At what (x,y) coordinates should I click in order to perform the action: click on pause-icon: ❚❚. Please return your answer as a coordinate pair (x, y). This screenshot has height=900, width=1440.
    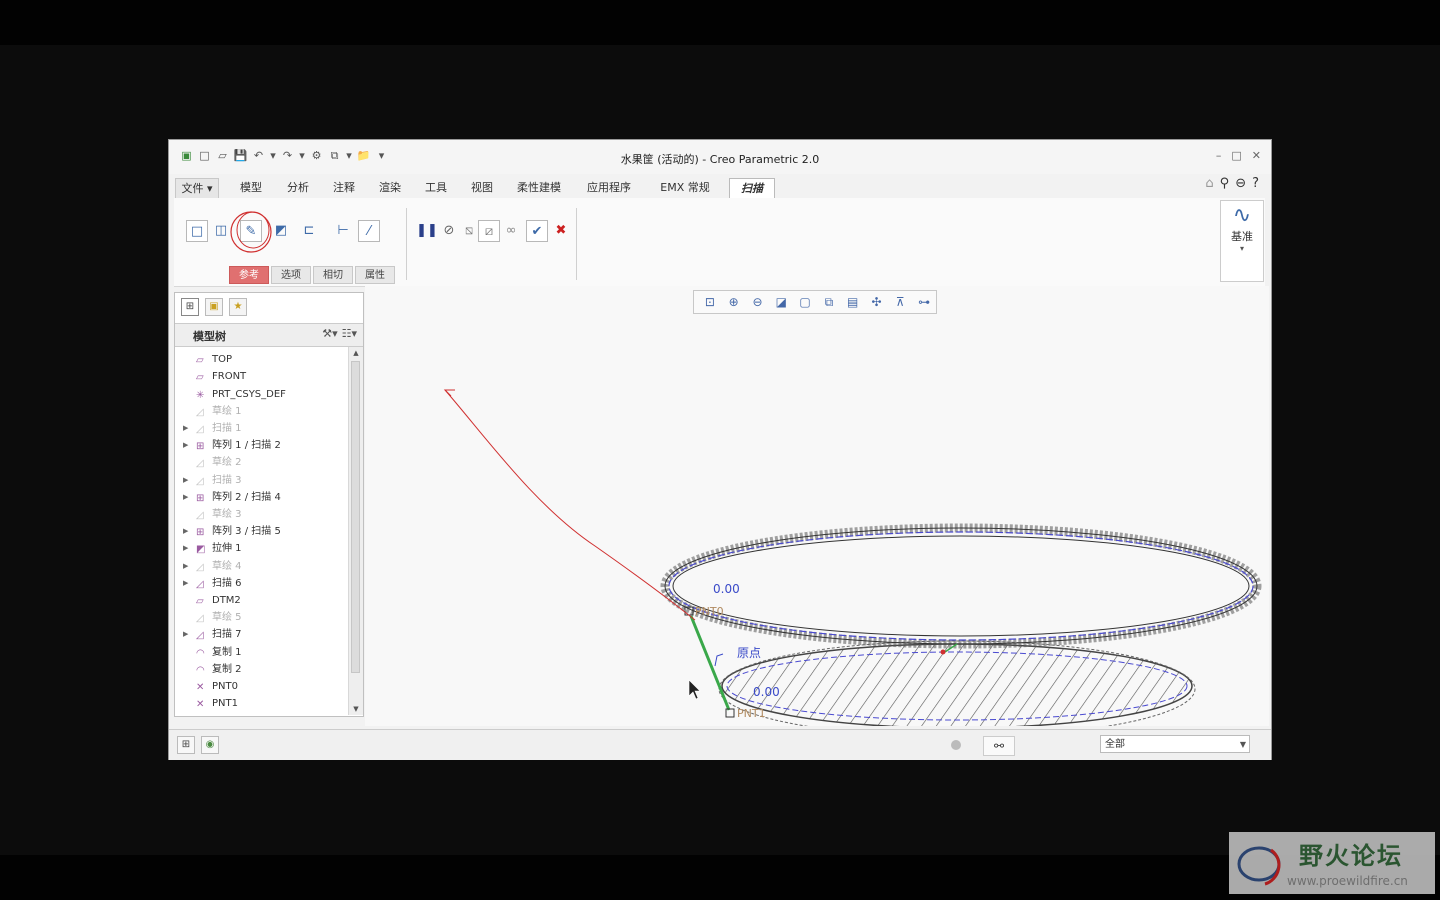
    Looking at the image, I should click on (427, 231).